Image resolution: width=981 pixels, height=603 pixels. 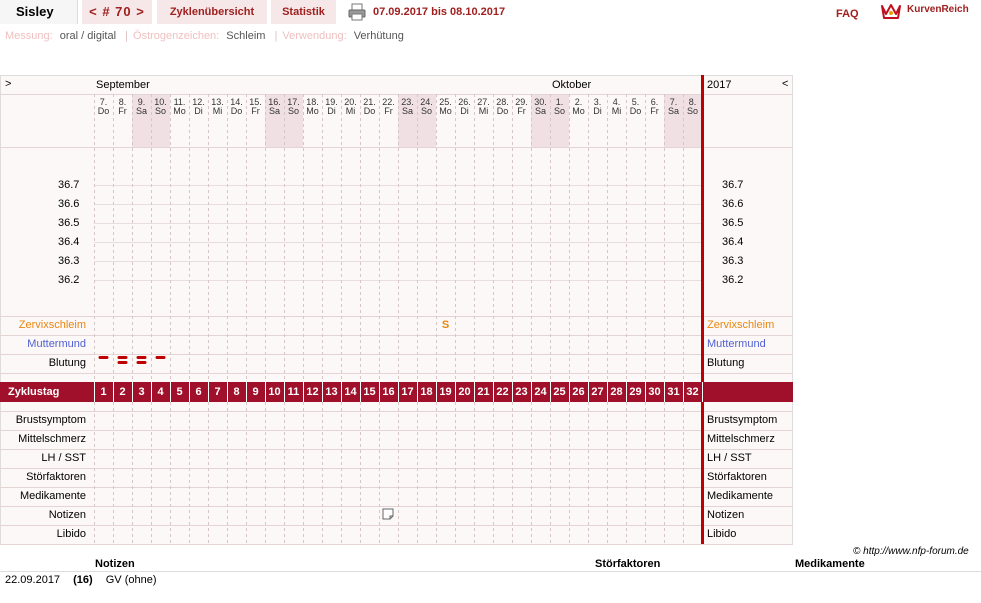 I want to click on cycle-day-label: Zyklustag, so click(x=34, y=392).